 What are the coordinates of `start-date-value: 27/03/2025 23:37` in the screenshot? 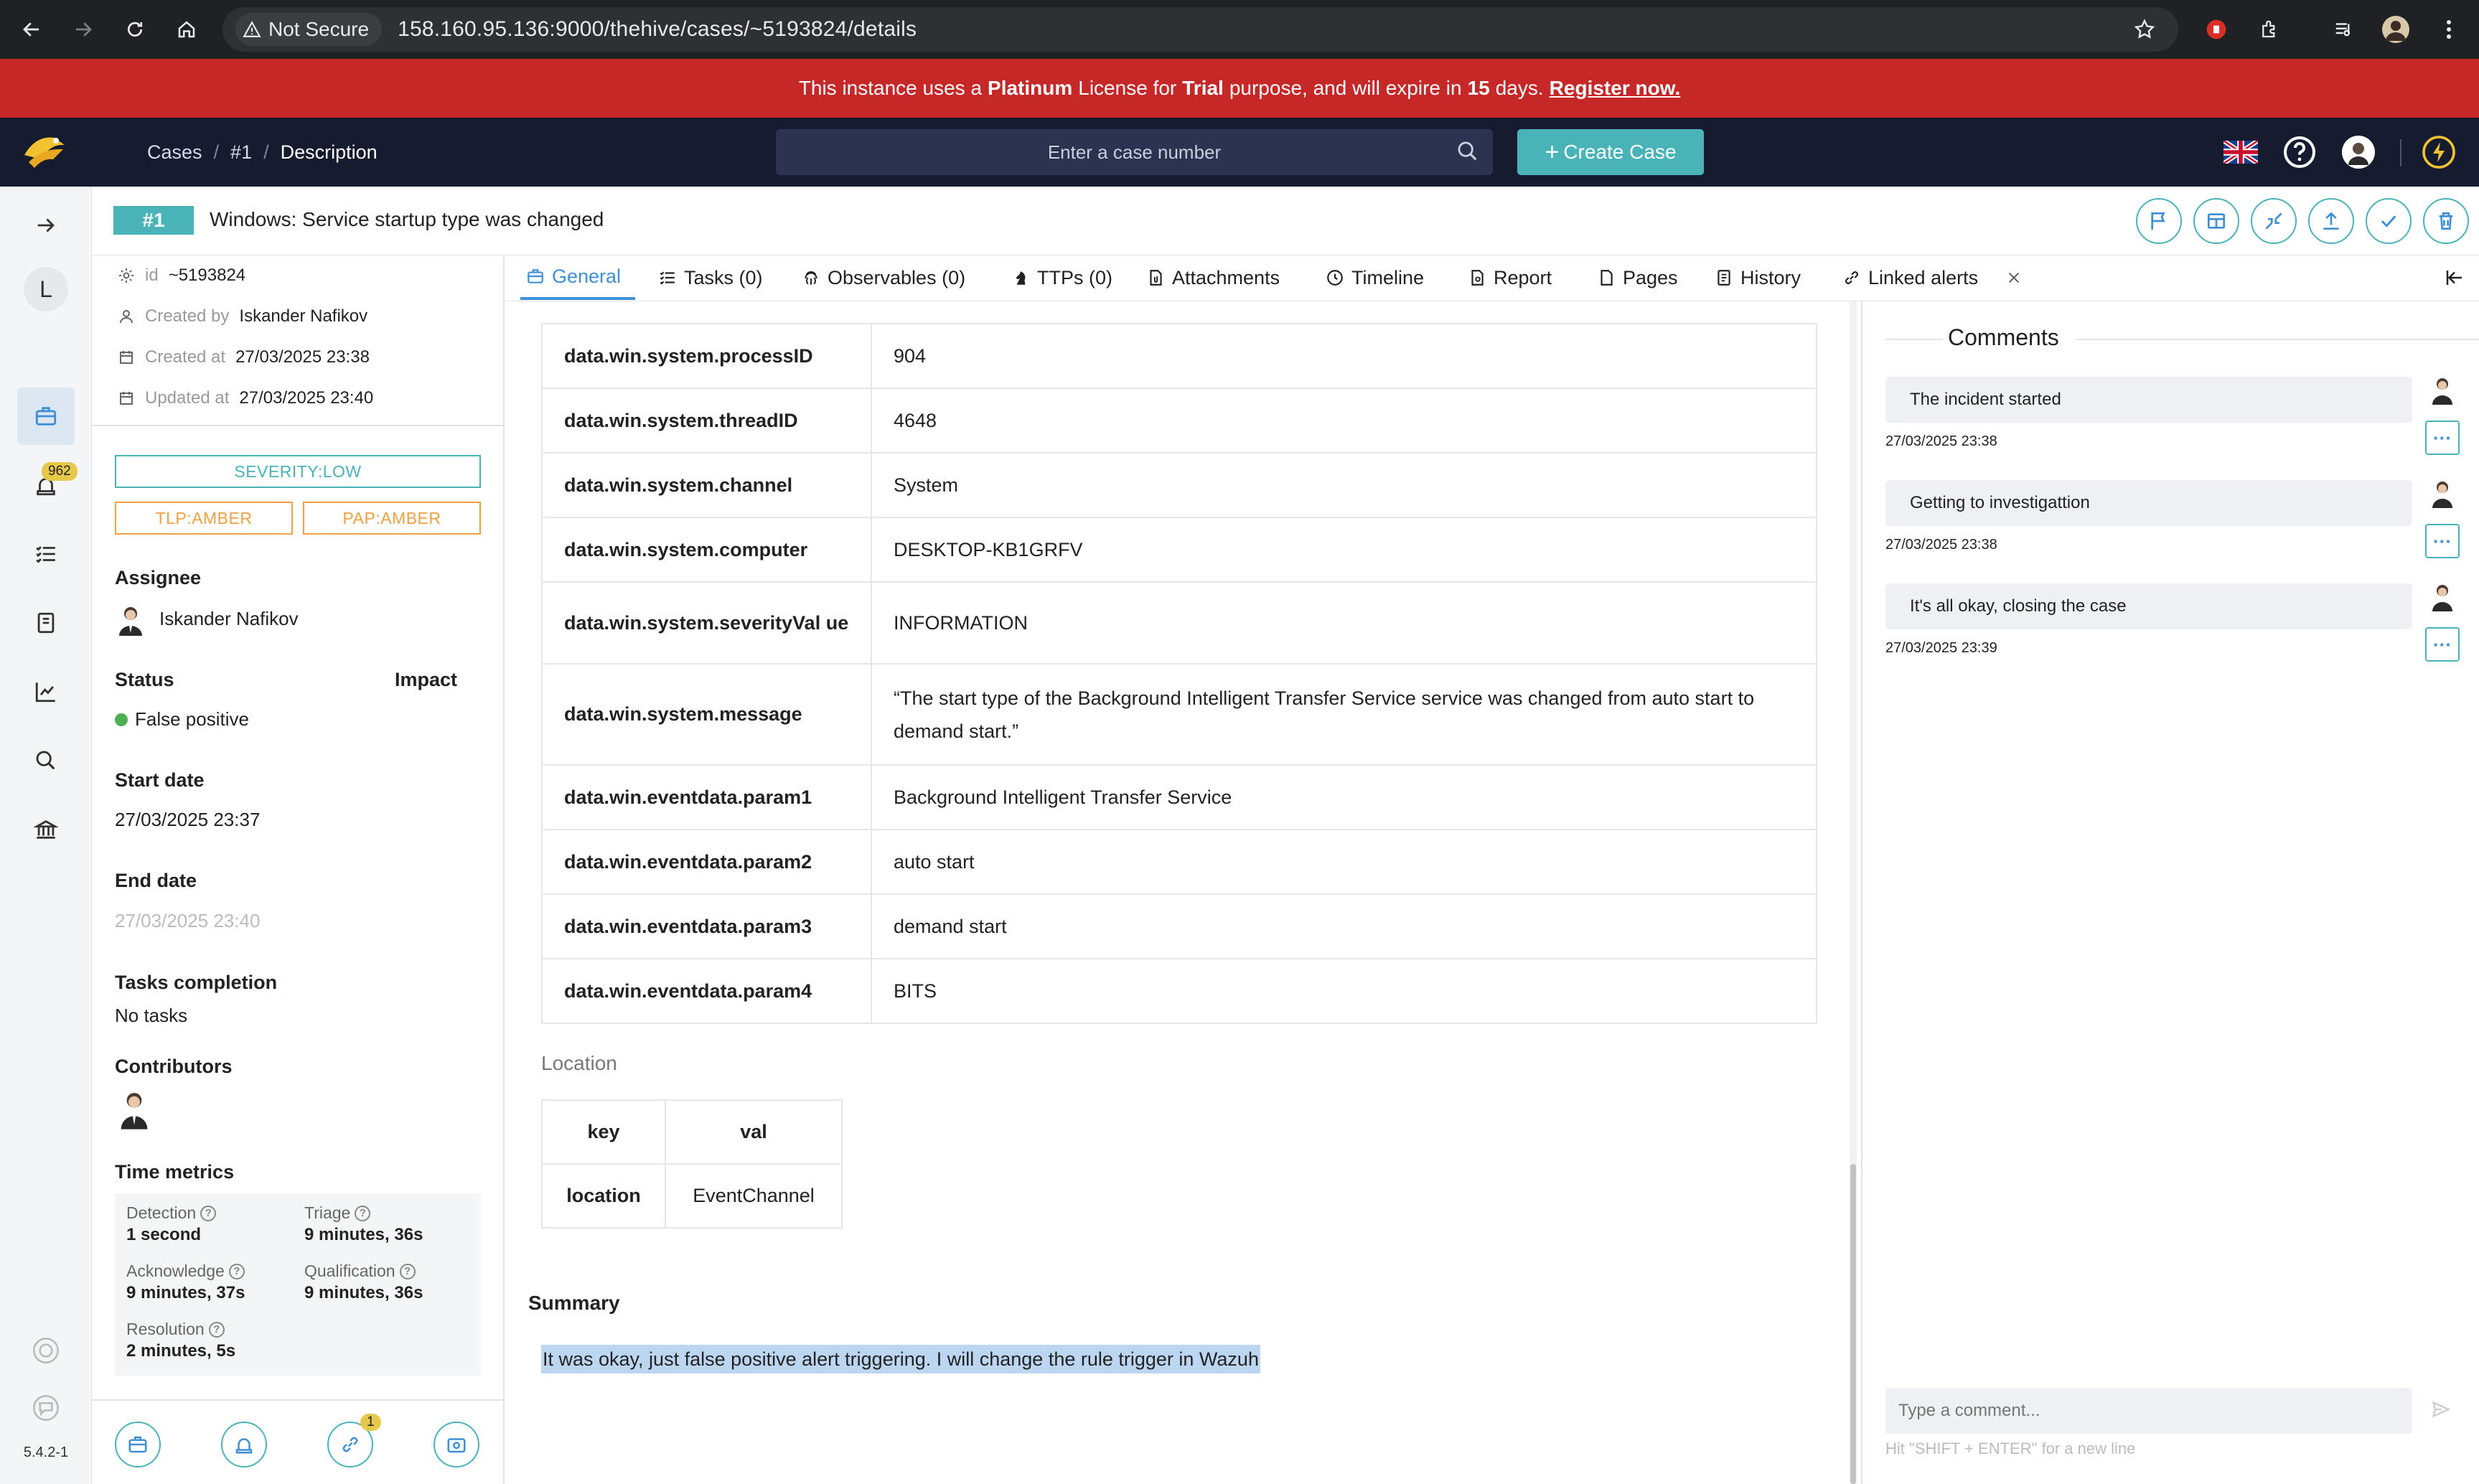 It's located at (187, 820).